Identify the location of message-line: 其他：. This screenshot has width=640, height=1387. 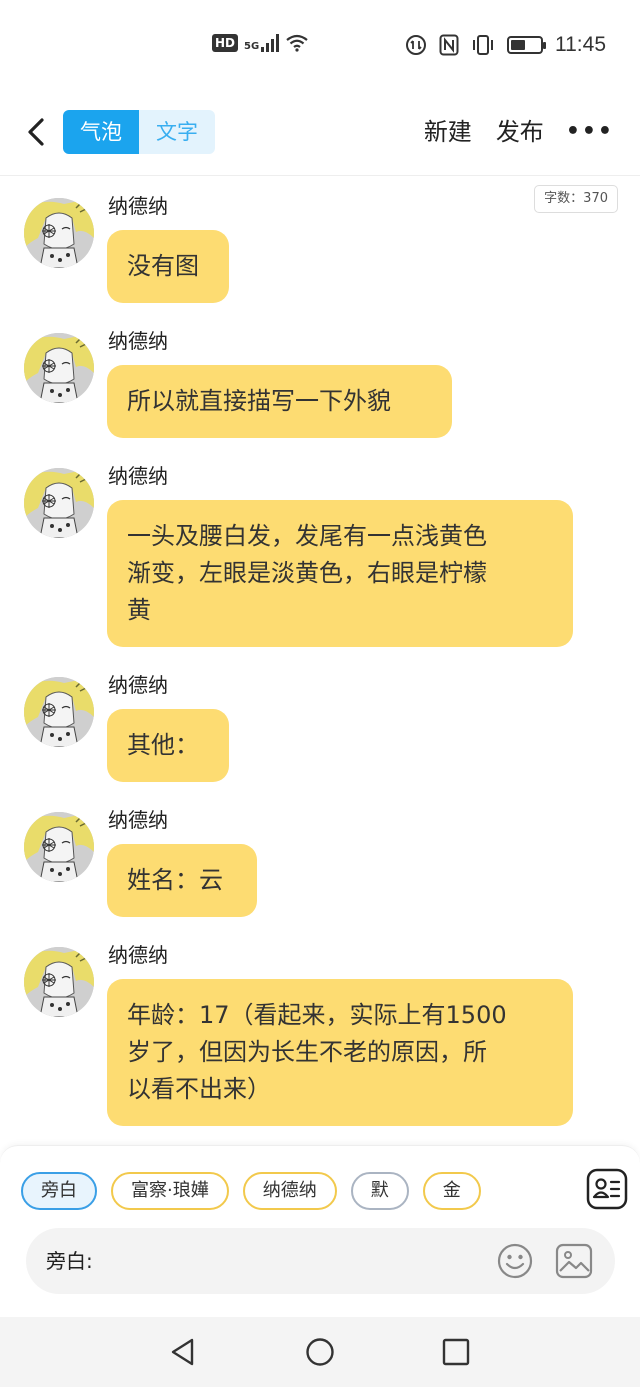
(163, 745).